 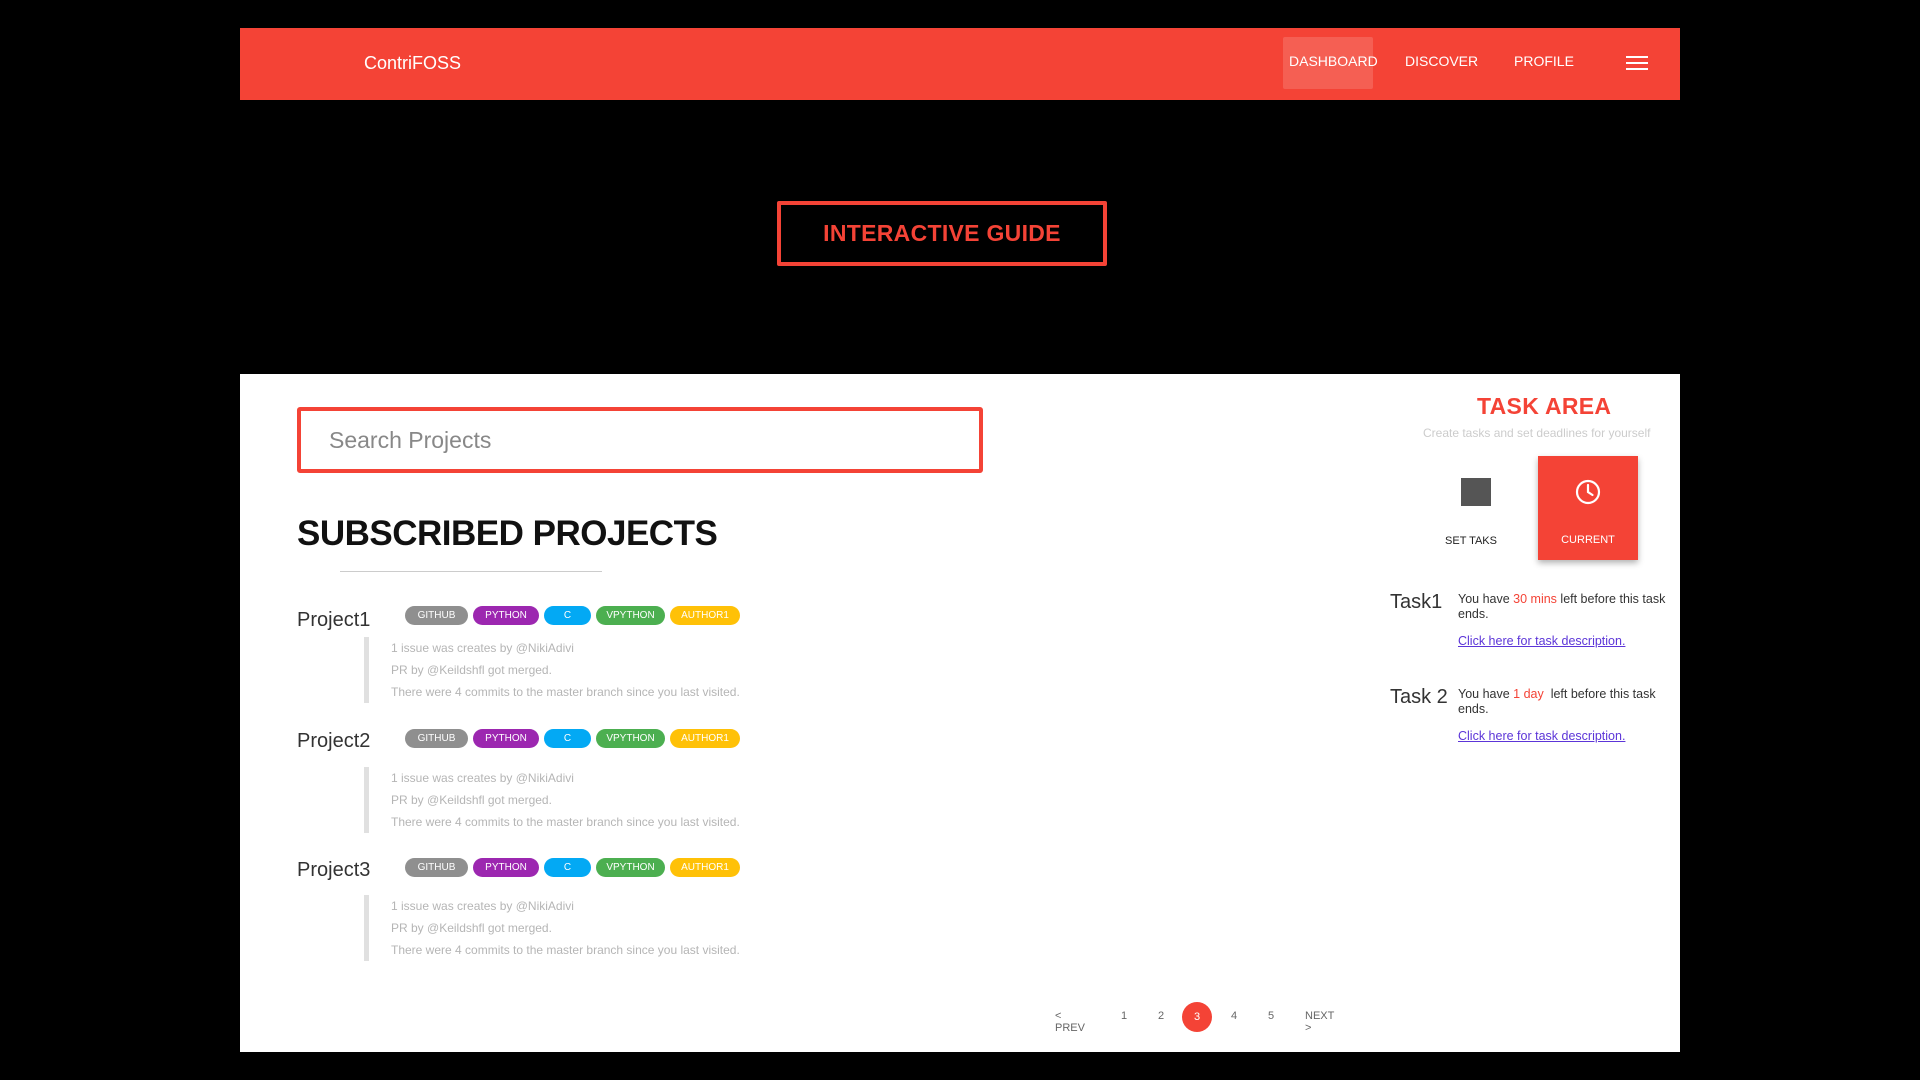 What do you see at coordinates (1271, 1016) in the screenshot?
I see `page-5: 5` at bounding box center [1271, 1016].